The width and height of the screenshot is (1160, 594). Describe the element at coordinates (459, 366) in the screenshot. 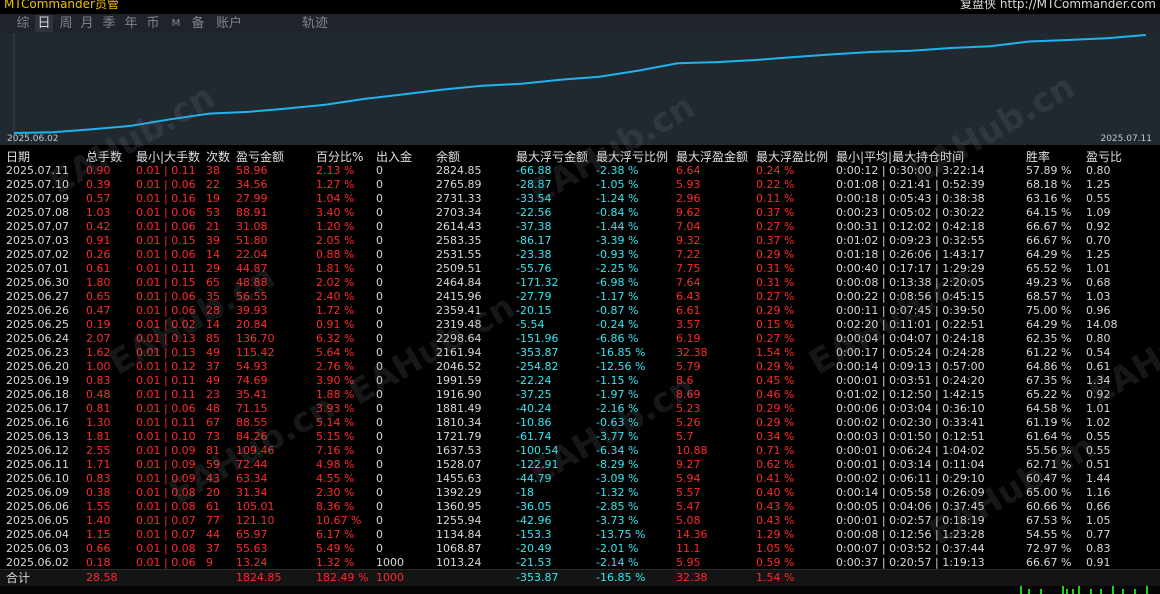

I see `cell-balance: 2046.52` at that location.